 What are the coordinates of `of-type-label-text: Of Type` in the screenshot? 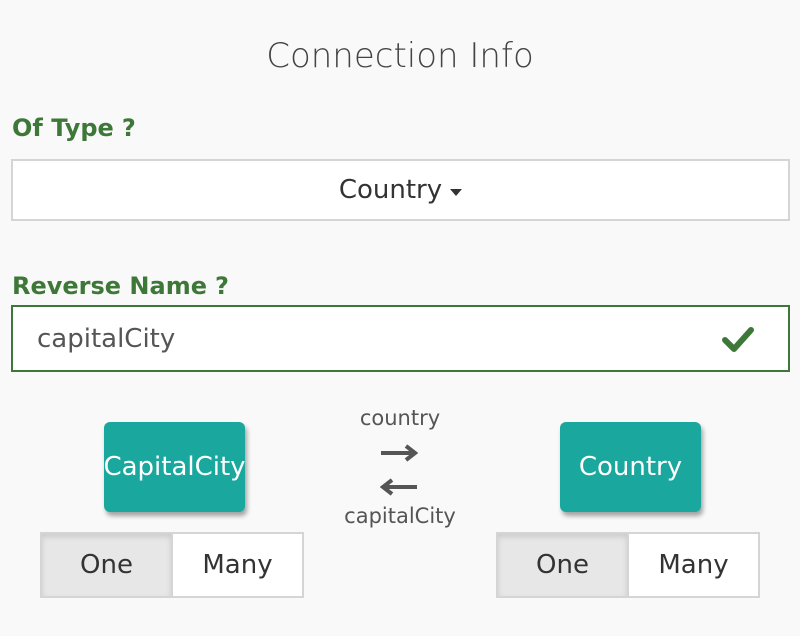 It's located at (63, 128).